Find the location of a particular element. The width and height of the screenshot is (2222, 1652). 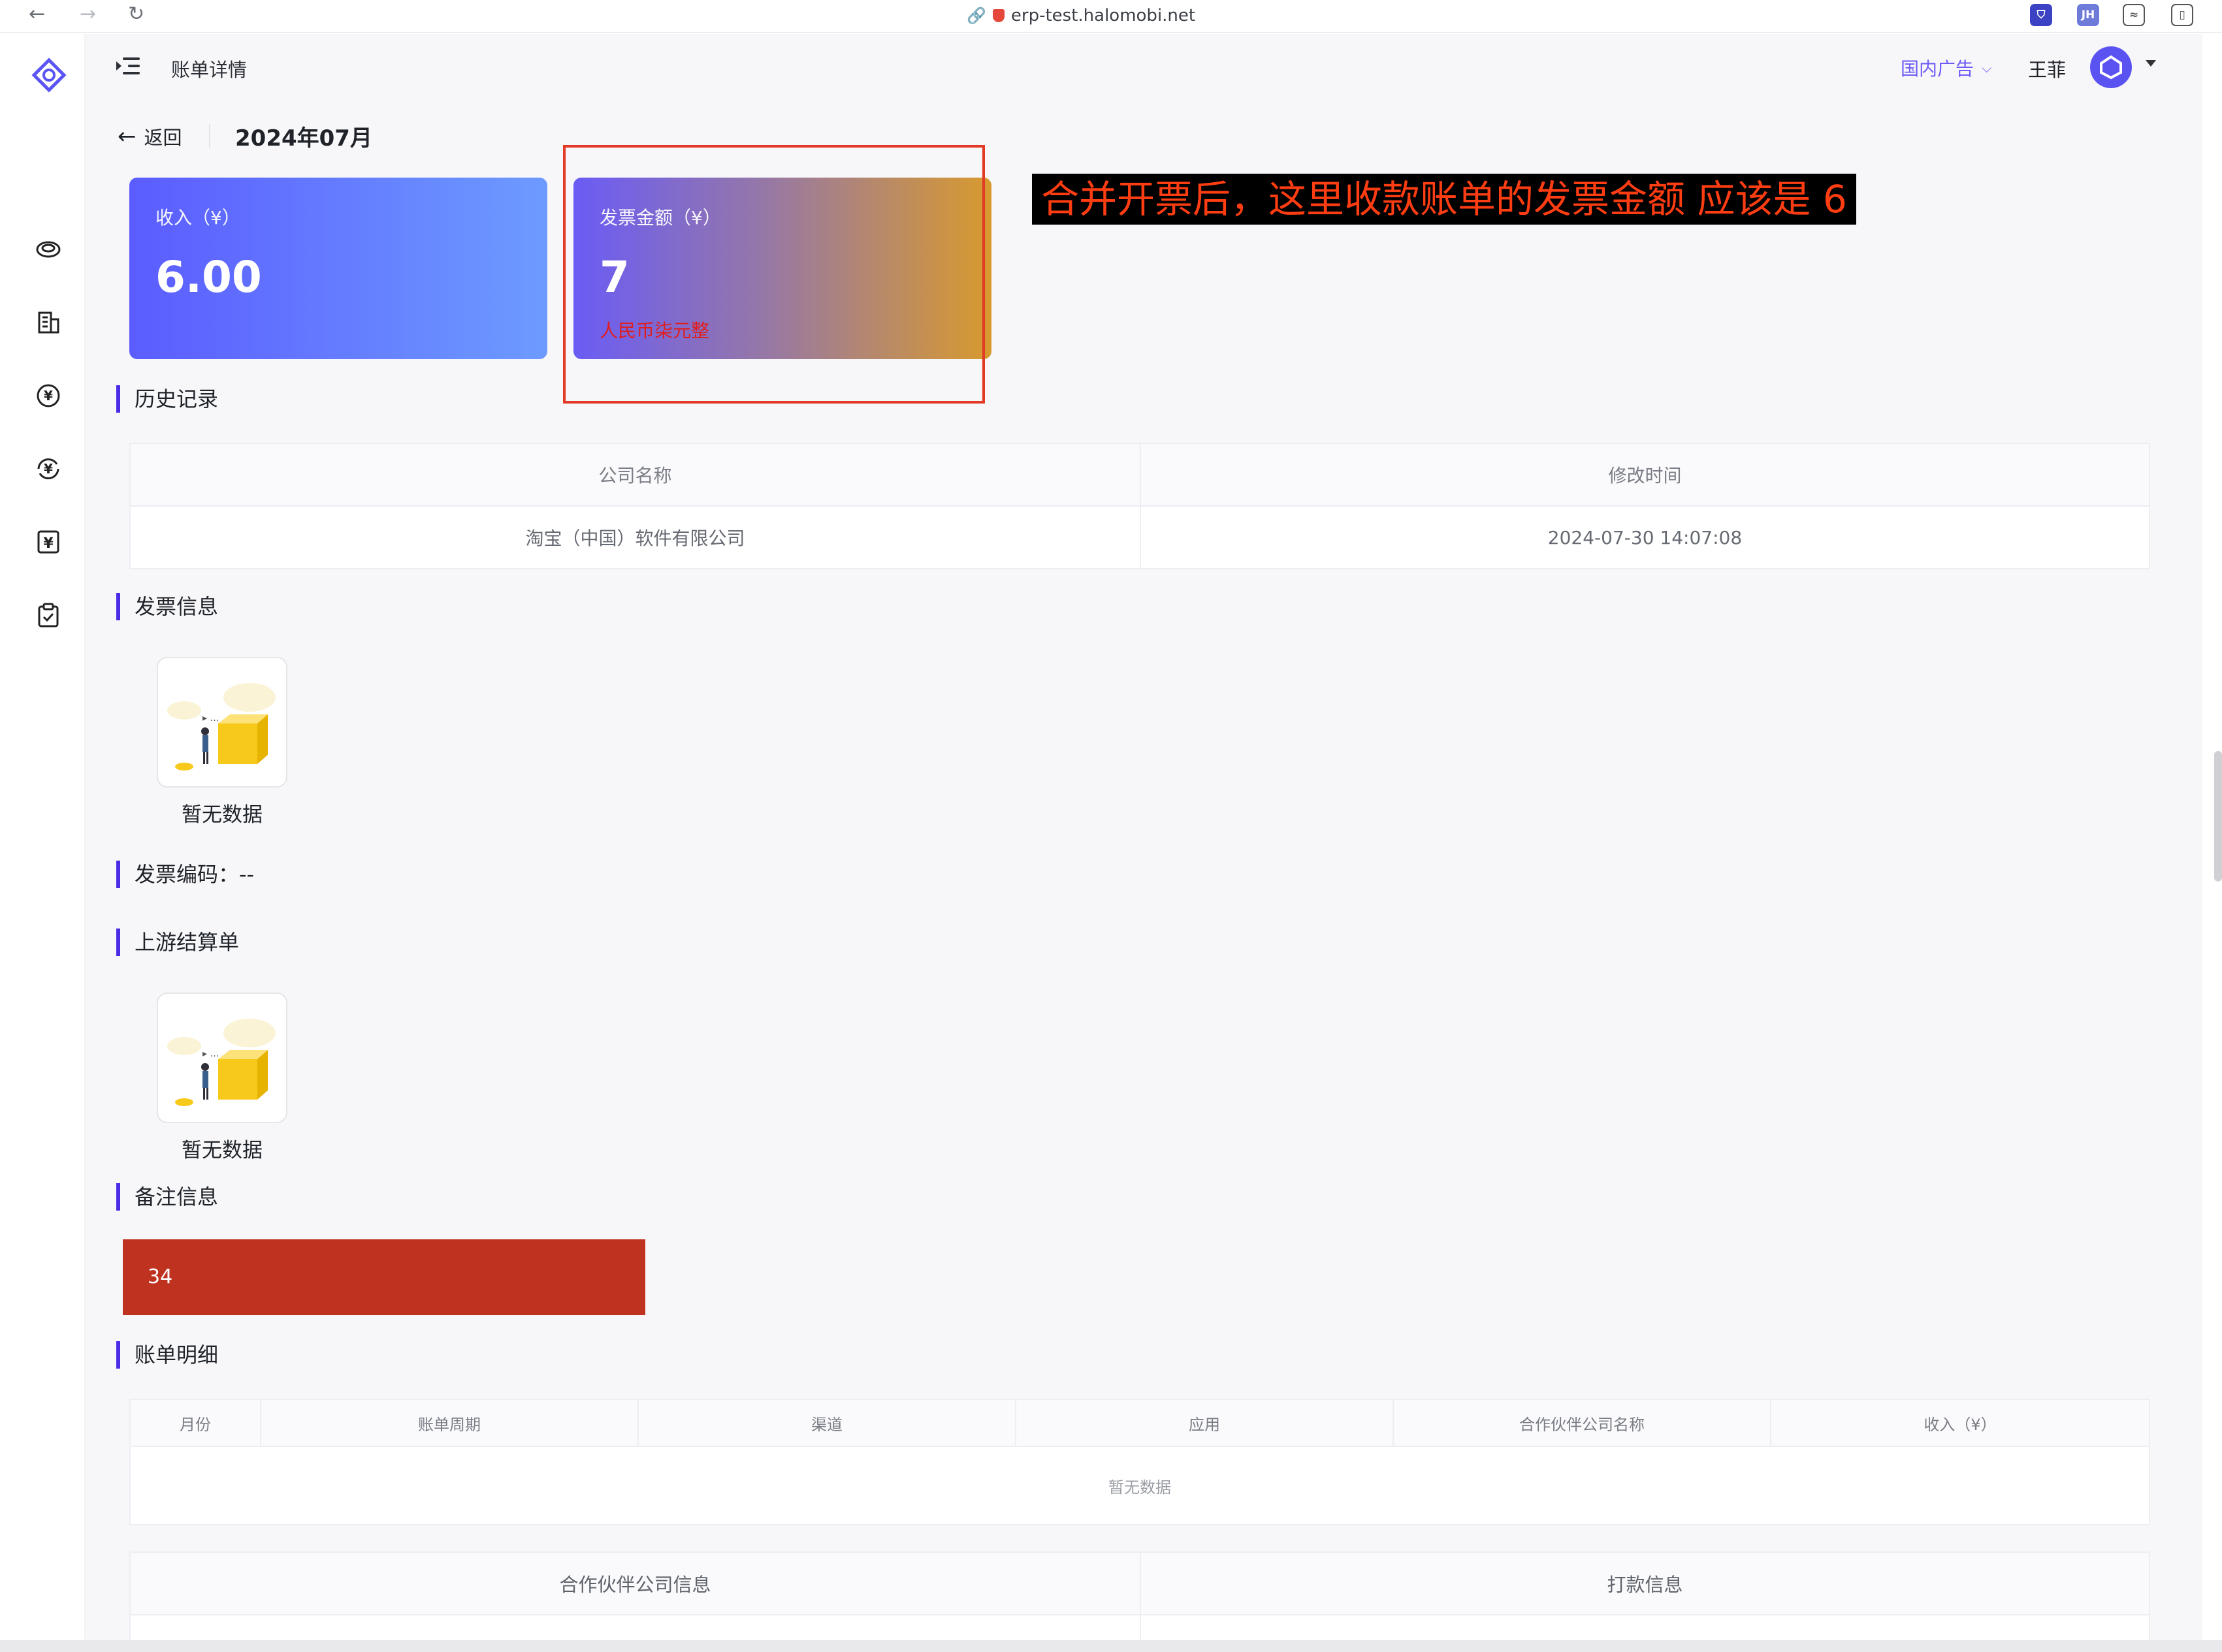

column-header: 月份 is located at coordinates (195, 1423).